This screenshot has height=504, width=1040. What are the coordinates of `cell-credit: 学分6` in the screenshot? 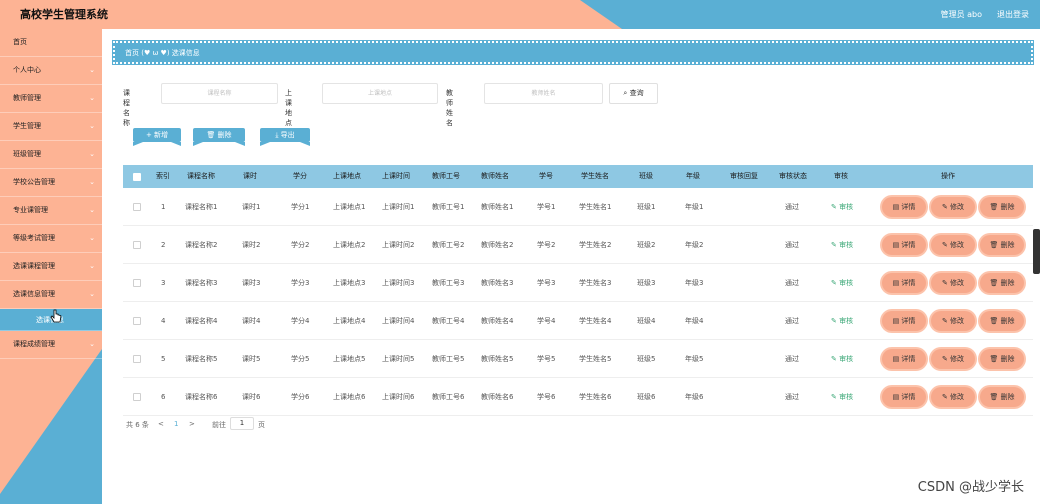 It's located at (300, 397).